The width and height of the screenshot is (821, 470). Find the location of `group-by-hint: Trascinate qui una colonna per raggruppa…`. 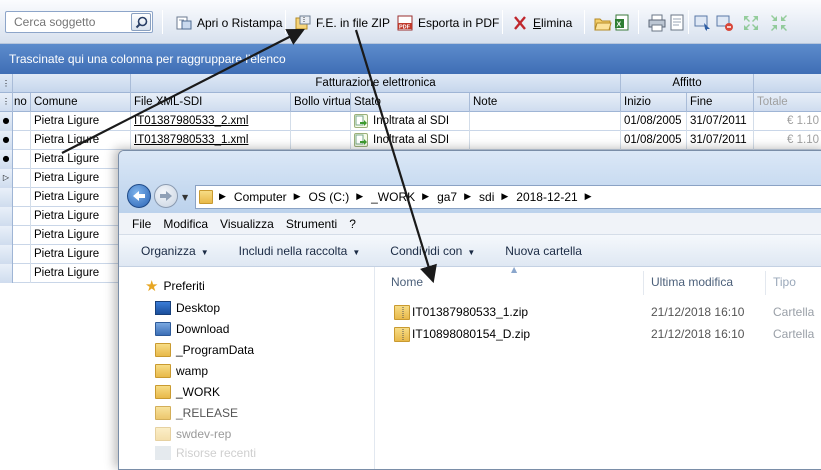

group-by-hint: Trascinate qui una colonna per raggruppa… is located at coordinates (147, 59).